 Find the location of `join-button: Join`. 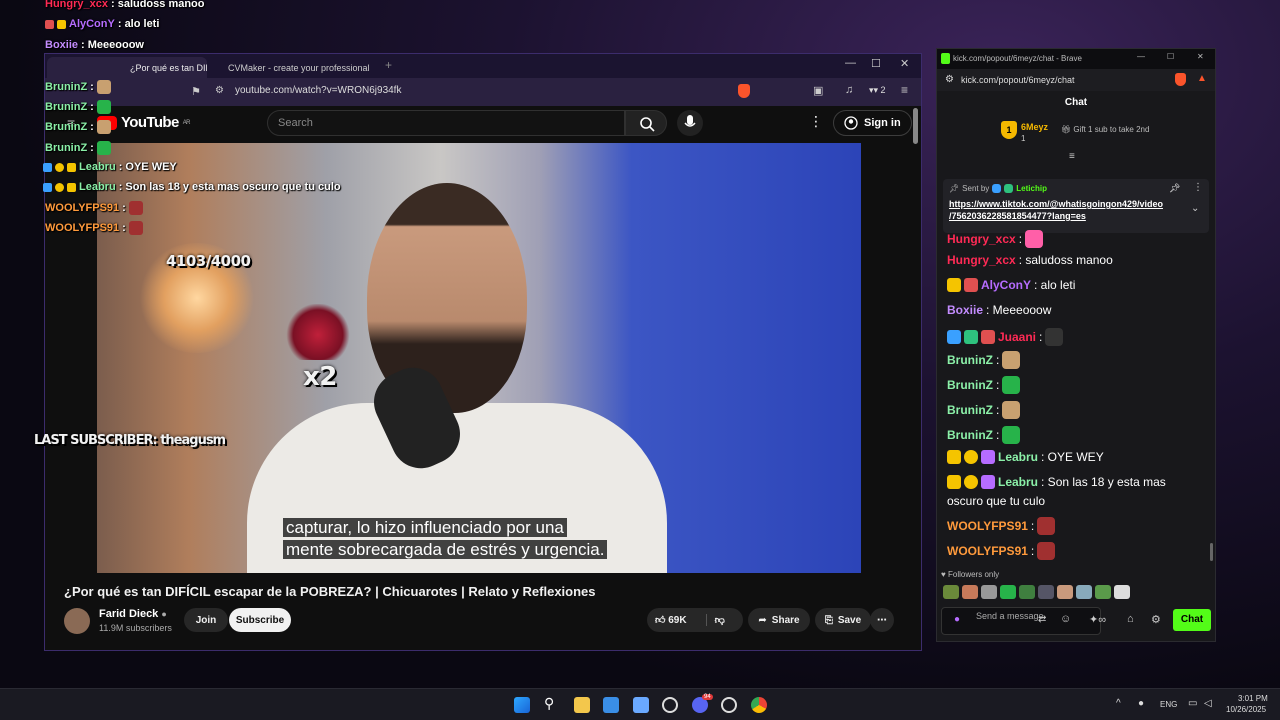

join-button: Join is located at coordinates (206, 620).